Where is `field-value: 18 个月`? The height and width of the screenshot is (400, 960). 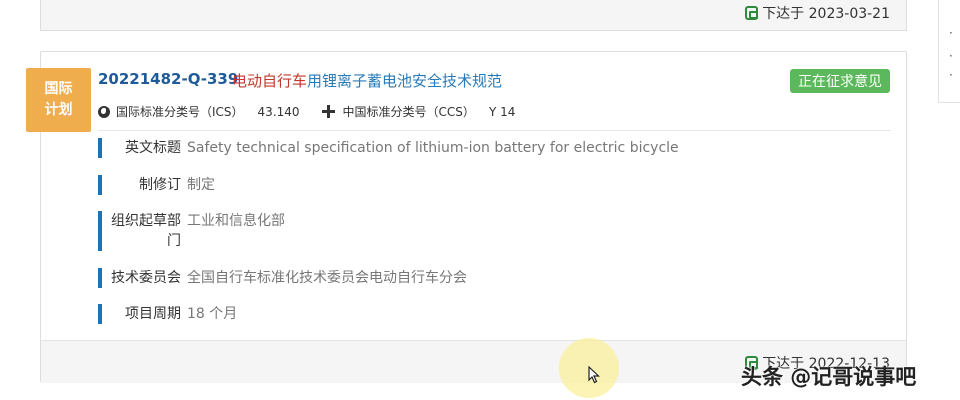
field-value: 18 个月 is located at coordinates (212, 314).